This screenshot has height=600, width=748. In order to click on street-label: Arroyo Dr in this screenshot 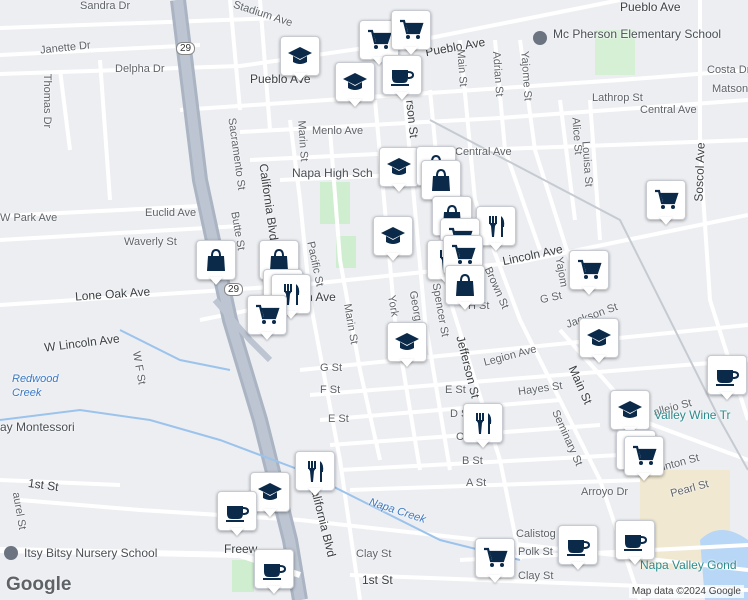, I will do `click(605, 492)`.